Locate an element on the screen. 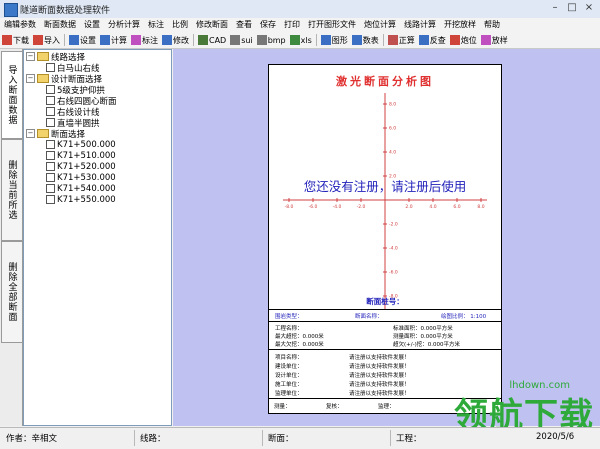 This screenshot has height=449, width=600. tree-item: 右线四圆心断面 is located at coordinates (81, 101).